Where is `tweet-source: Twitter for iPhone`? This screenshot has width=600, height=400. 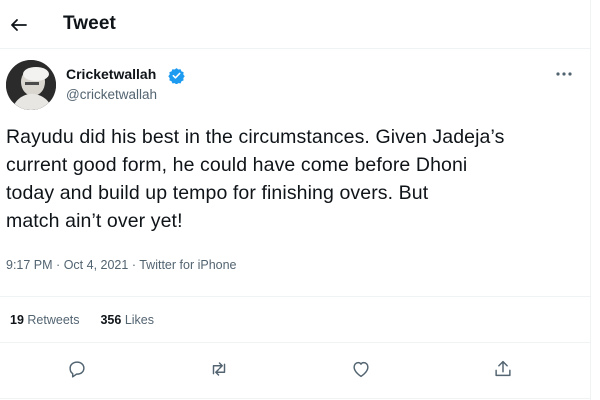 tweet-source: Twitter for iPhone is located at coordinates (187, 265).